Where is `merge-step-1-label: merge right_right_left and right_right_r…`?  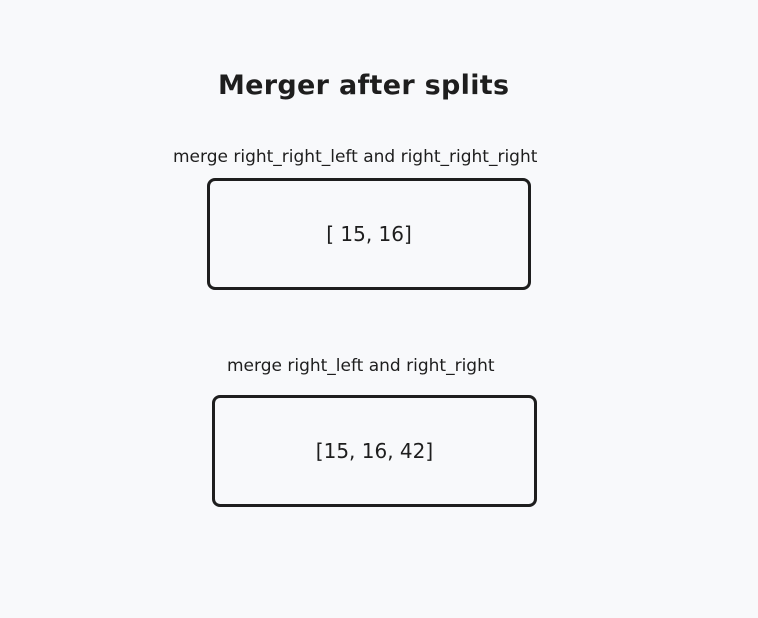 merge-step-1-label: merge right_right_left and right_right_r… is located at coordinates (355, 157).